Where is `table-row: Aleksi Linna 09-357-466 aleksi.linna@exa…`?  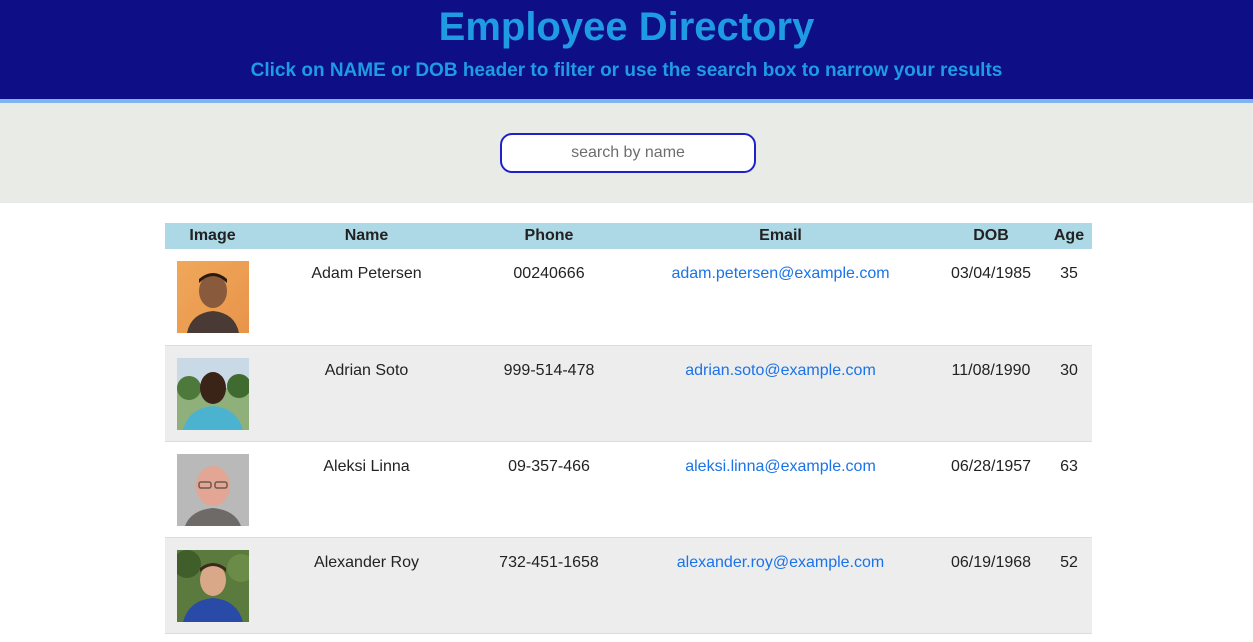 table-row: Aleksi Linna 09-357-466 aleksi.linna@exa… is located at coordinates (628, 489).